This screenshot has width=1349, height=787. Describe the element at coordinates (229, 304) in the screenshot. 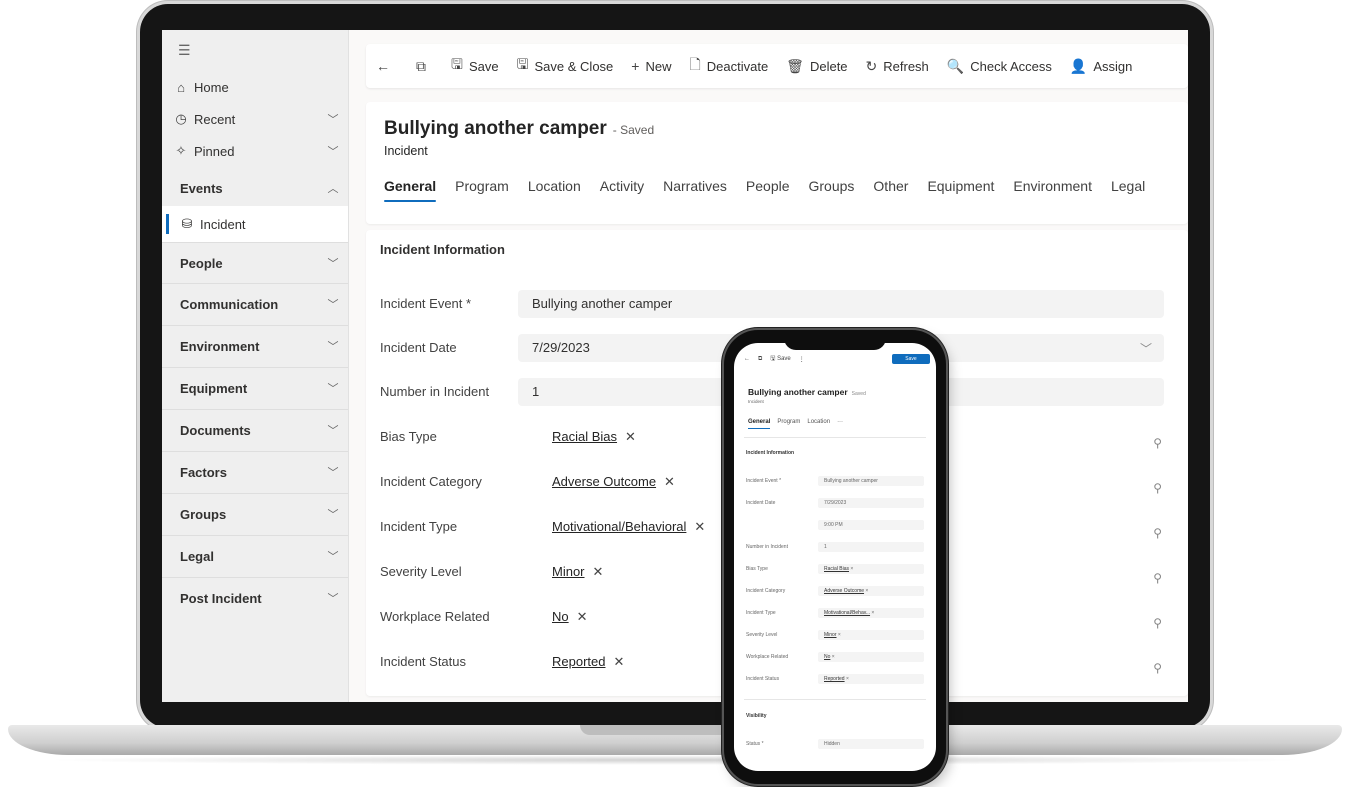

I see `sidebar-group-label: Communication` at that location.